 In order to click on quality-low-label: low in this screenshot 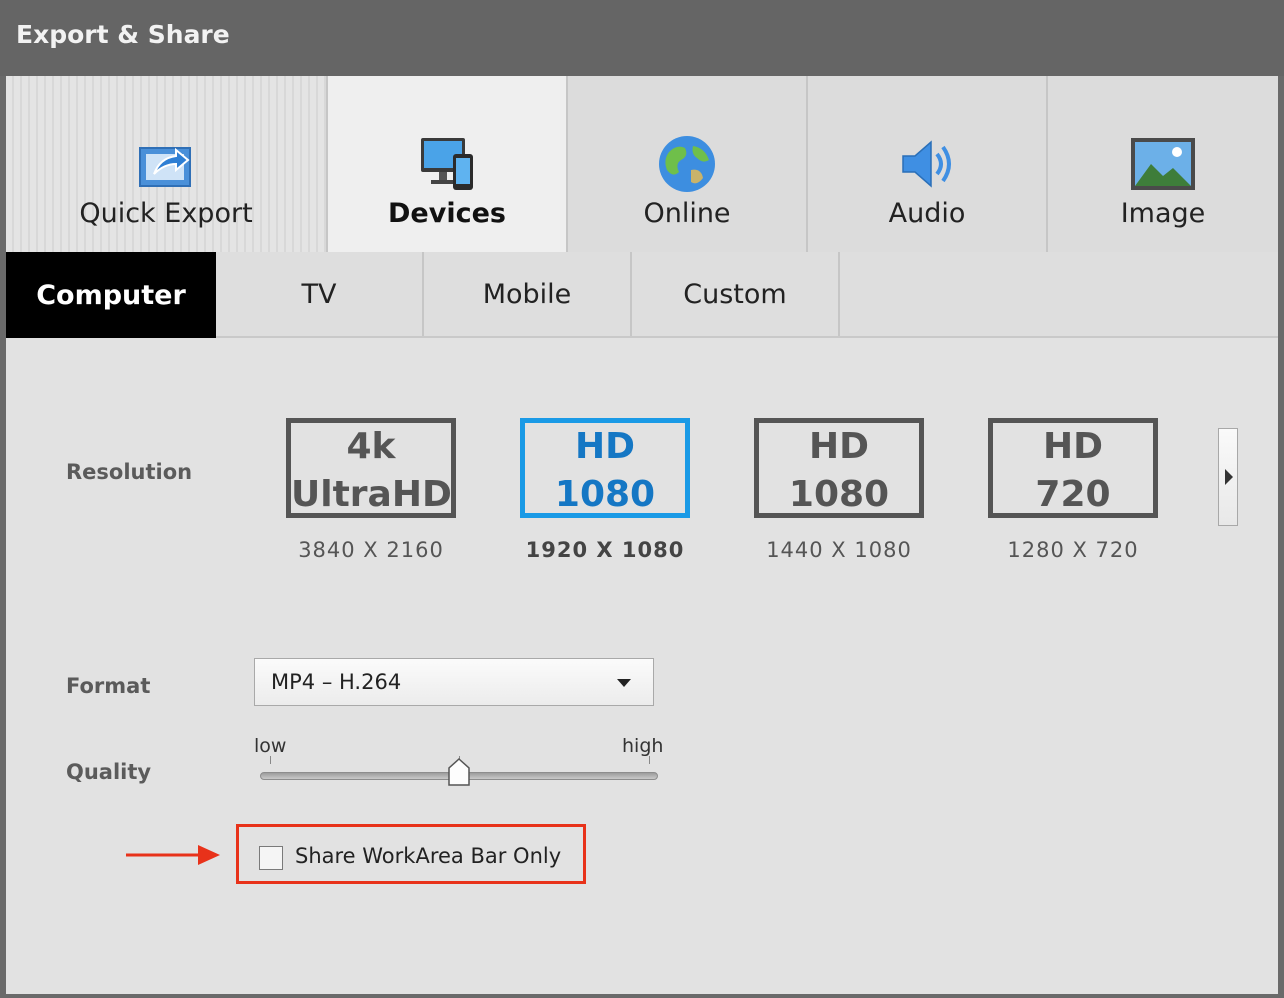, I will do `click(270, 746)`.